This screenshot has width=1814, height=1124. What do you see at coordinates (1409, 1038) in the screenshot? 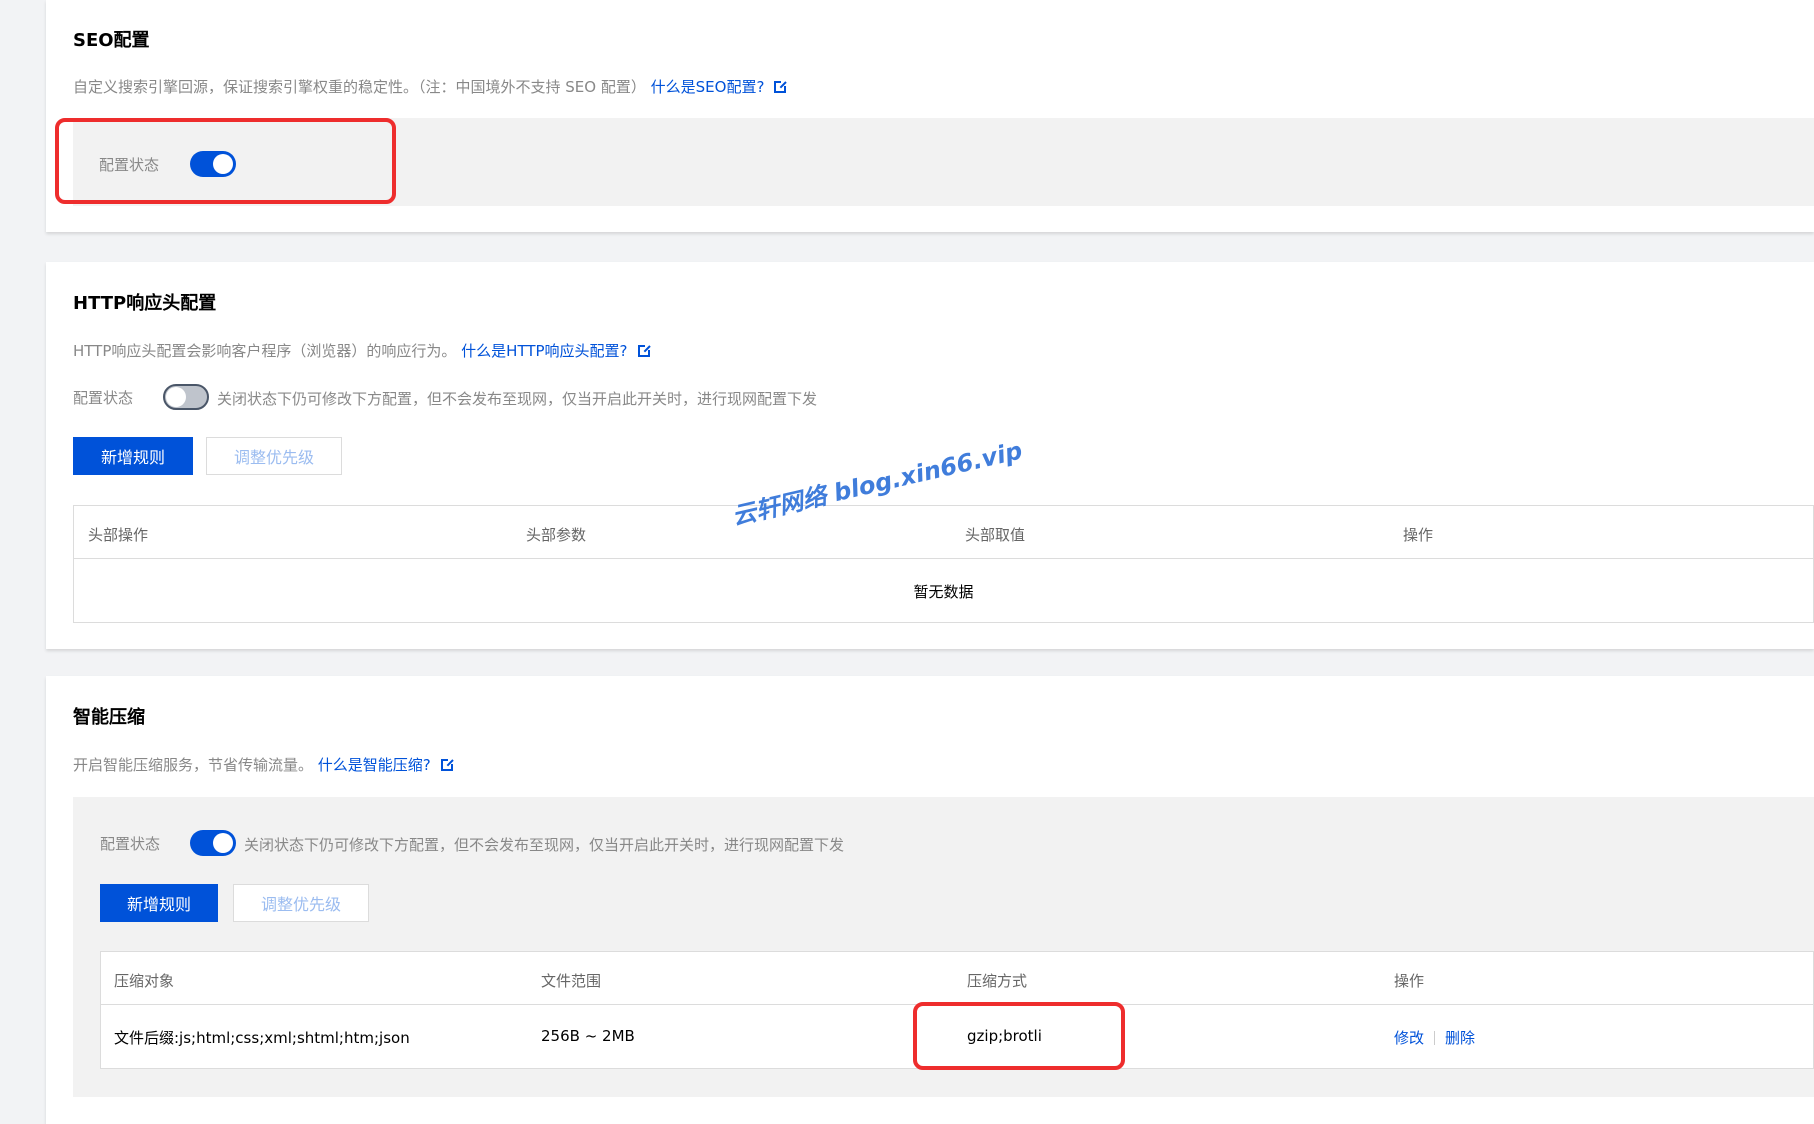
I see `edit-link: 修改` at bounding box center [1409, 1038].